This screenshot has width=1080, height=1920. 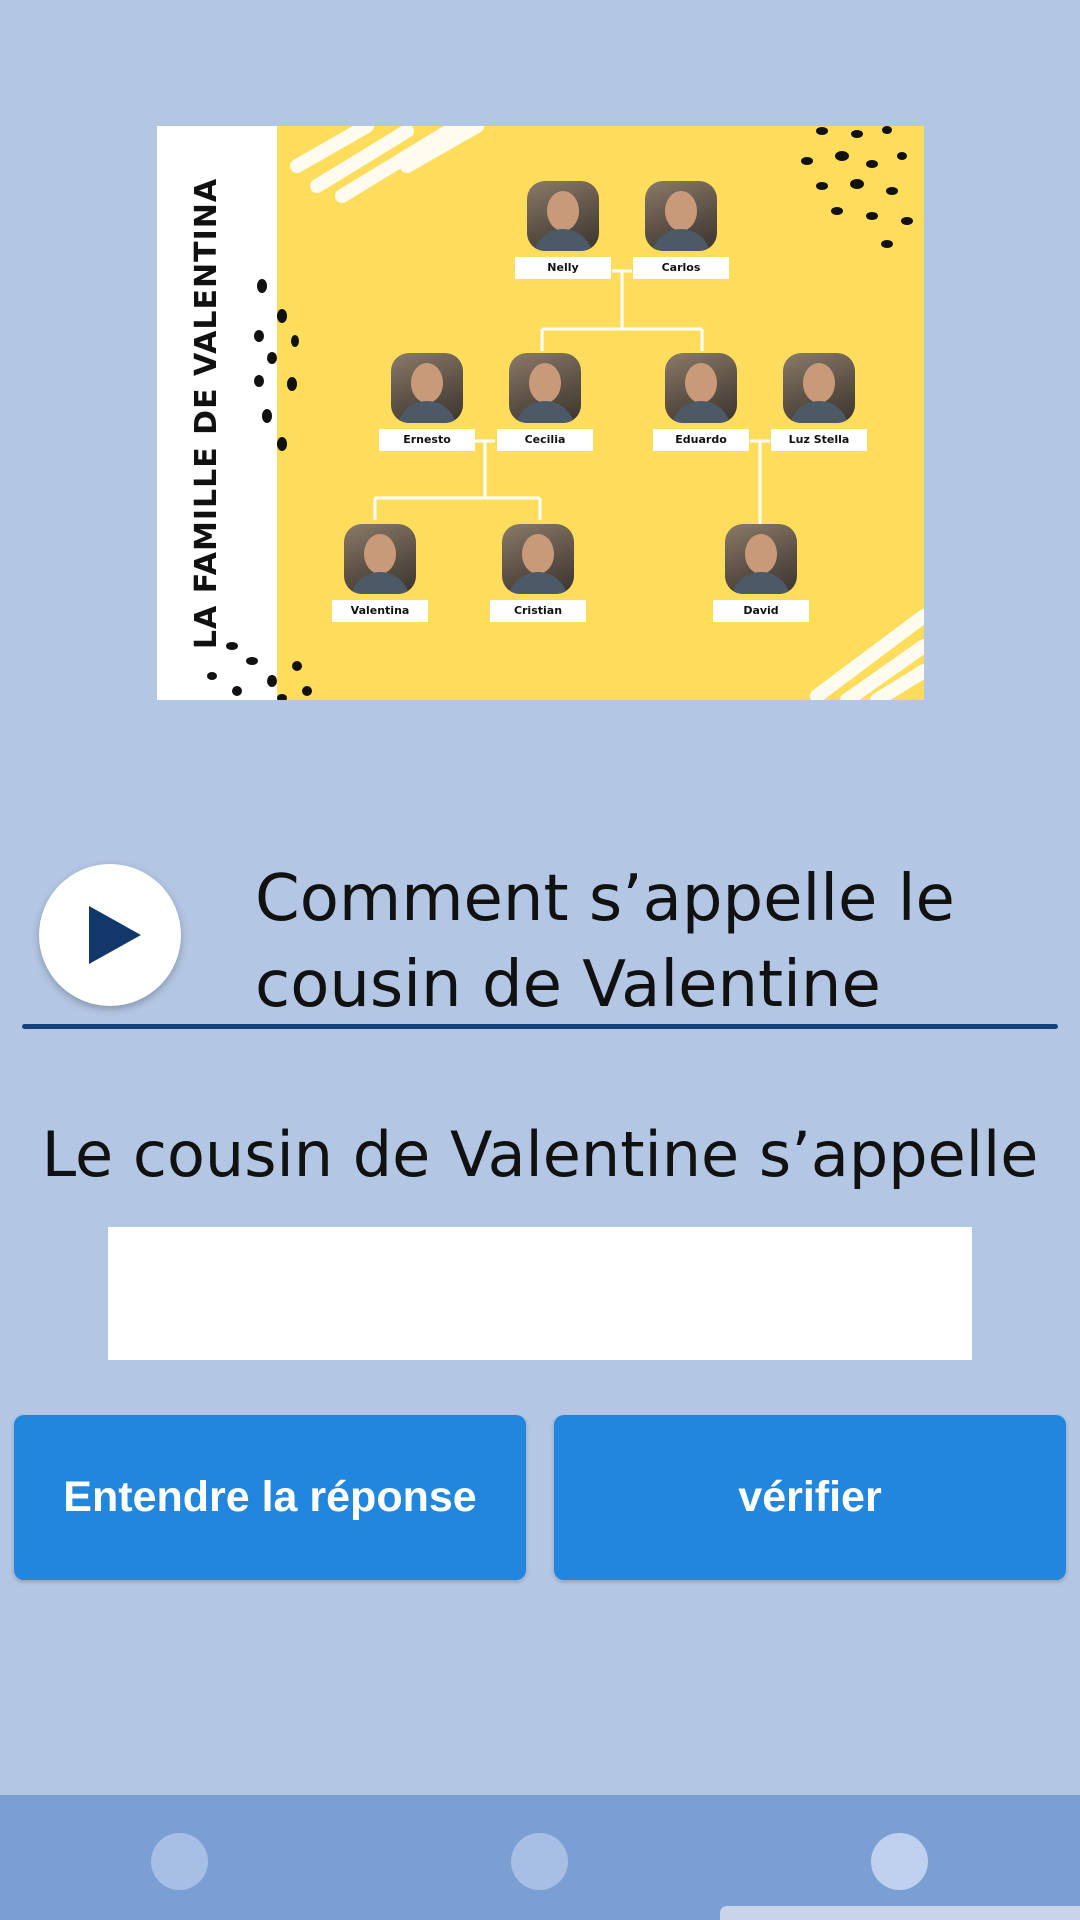 I want to click on person-ernesto: Ernesto, so click(x=427, y=402).